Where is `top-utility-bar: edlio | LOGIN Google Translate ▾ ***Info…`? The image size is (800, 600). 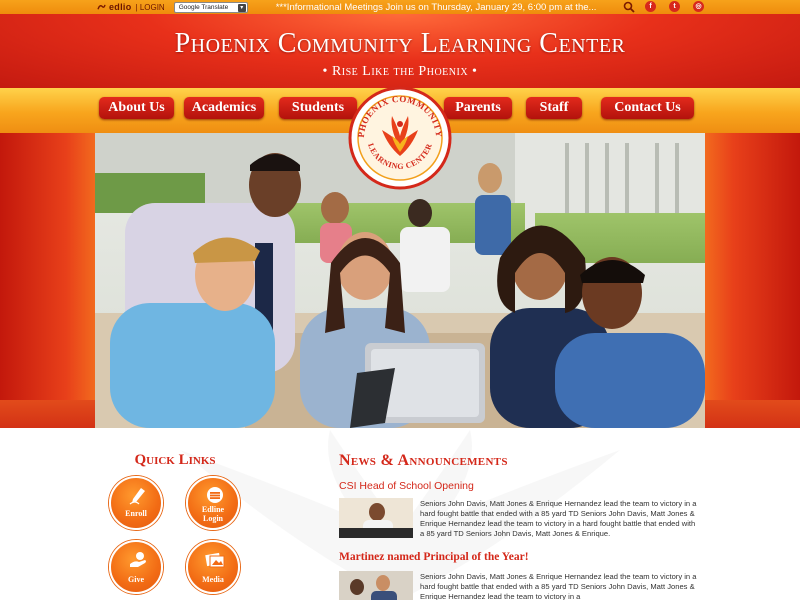 top-utility-bar: edlio | LOGIN Google Translate ▾ ***Info… is located at coordinates (400, 7).